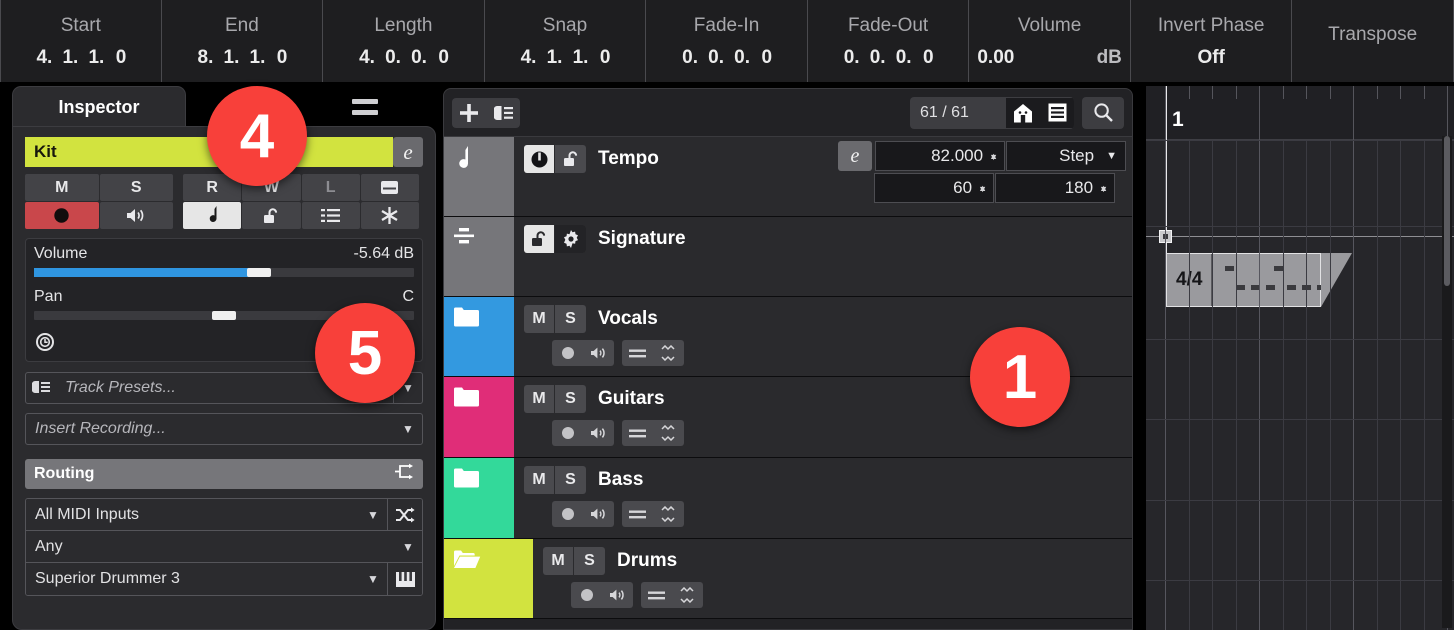 The width and height of the screenshot is (1454, 630). What do you see at coordinates (62, 215) in the screenshot?
I see `inspector-record-enable-button` at bounding box center [62, 215].